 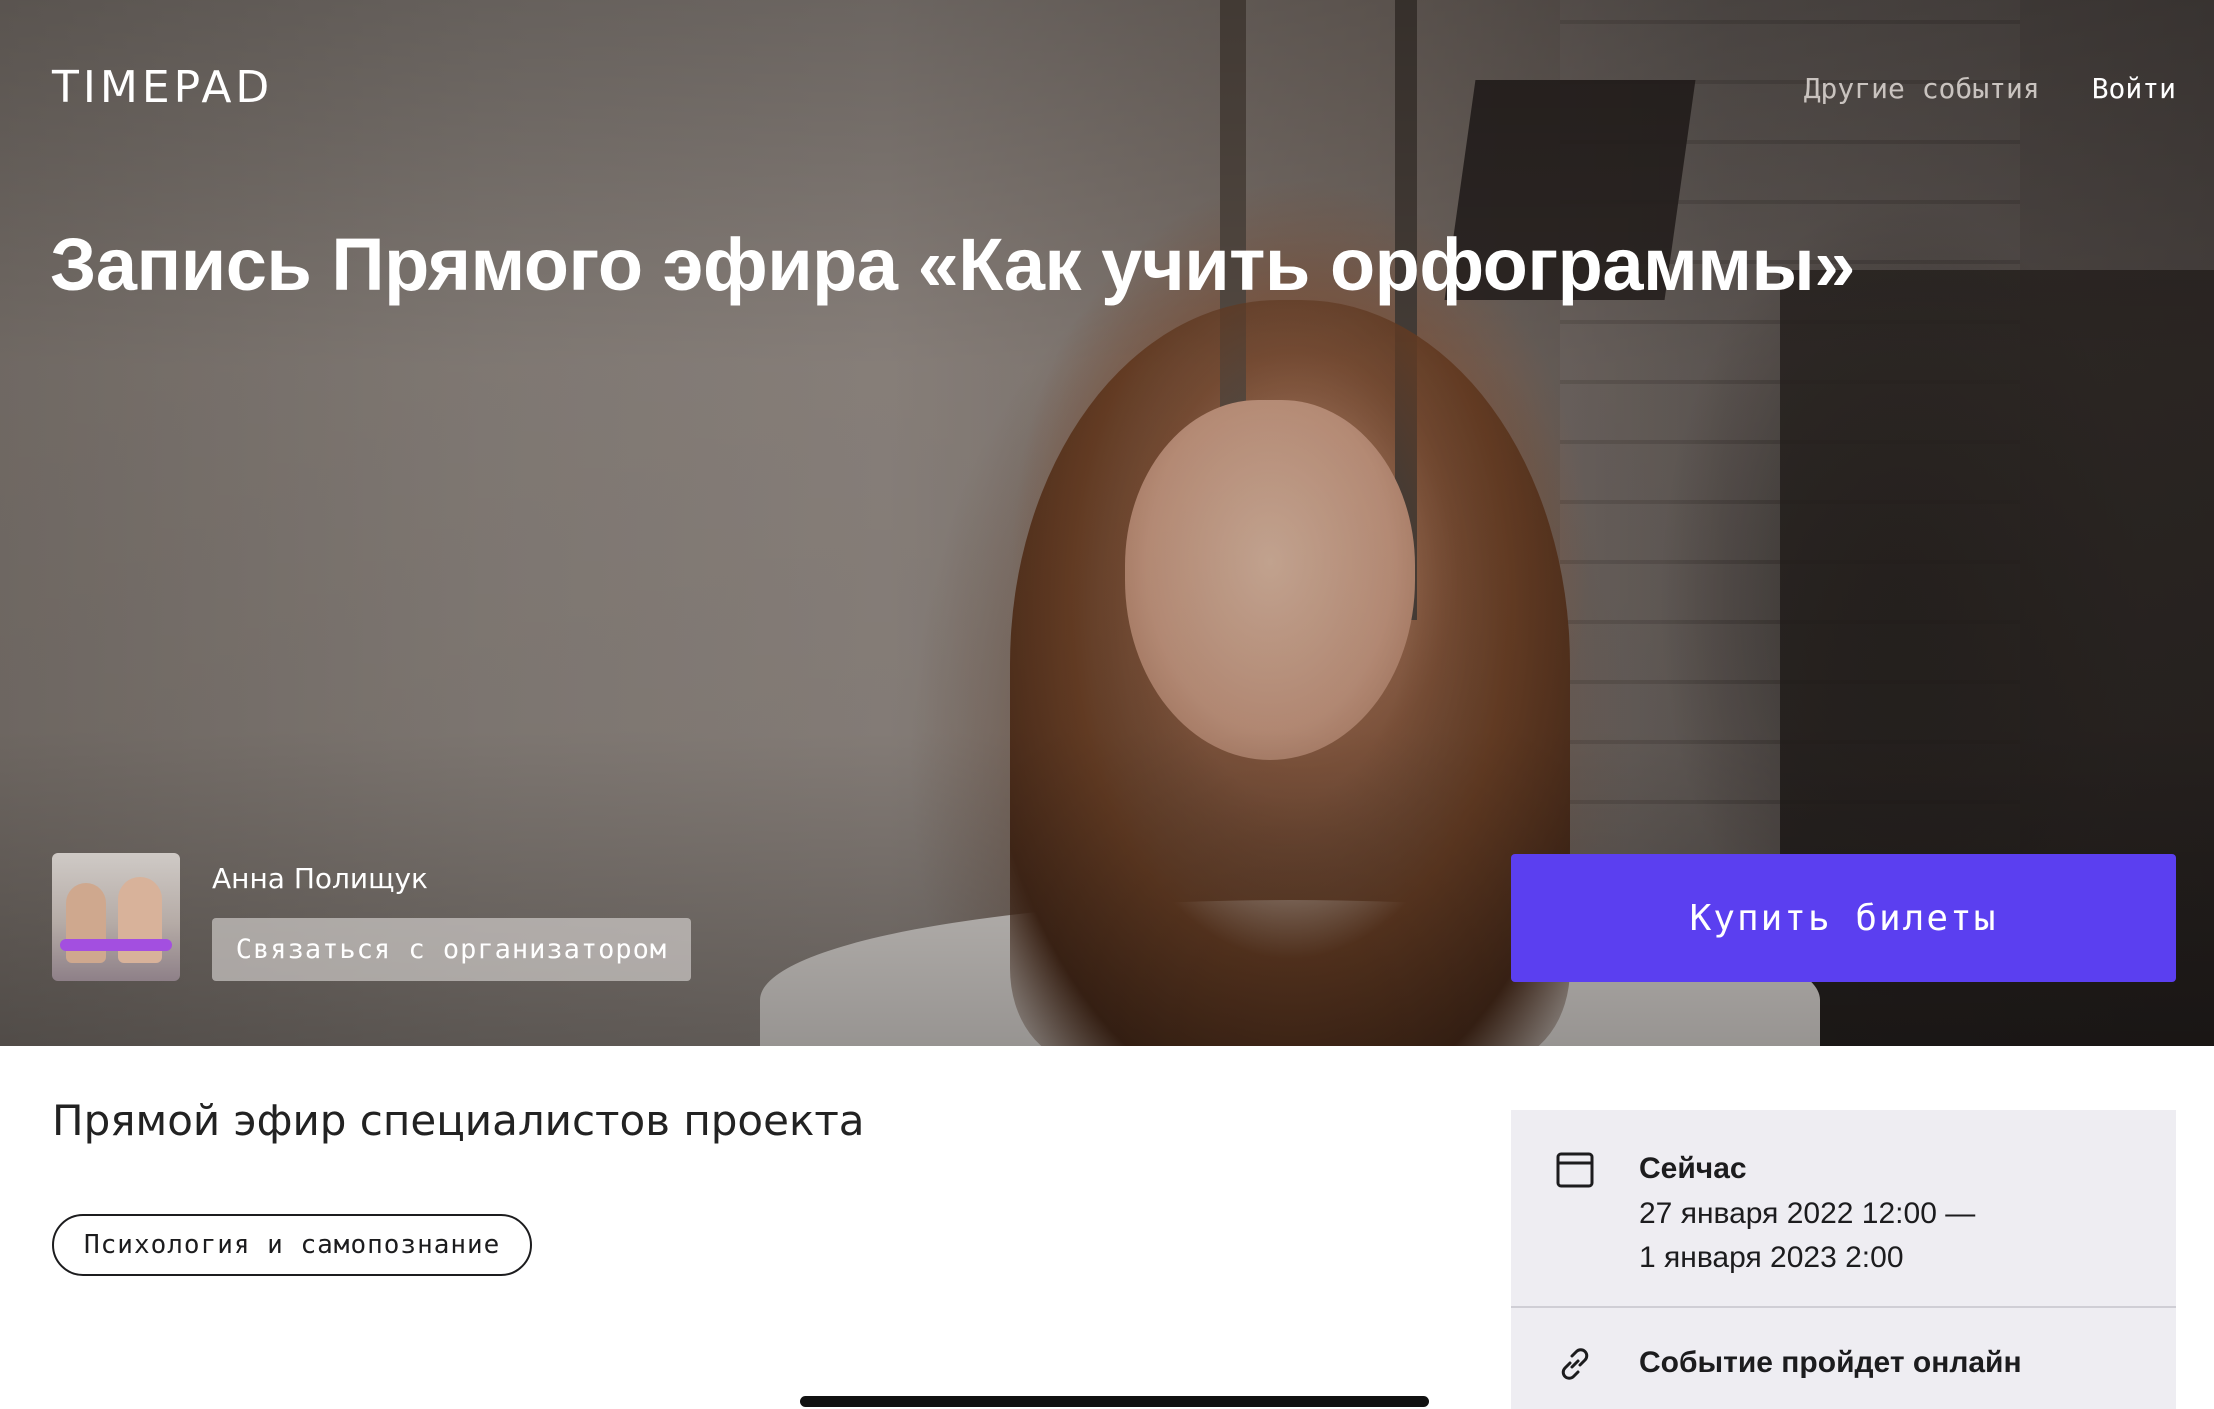 What do you see at coordinates (162, 87) in the screenshot?
I see `timepad-logo: TIMEPAD` at bounding box center [162, 87].